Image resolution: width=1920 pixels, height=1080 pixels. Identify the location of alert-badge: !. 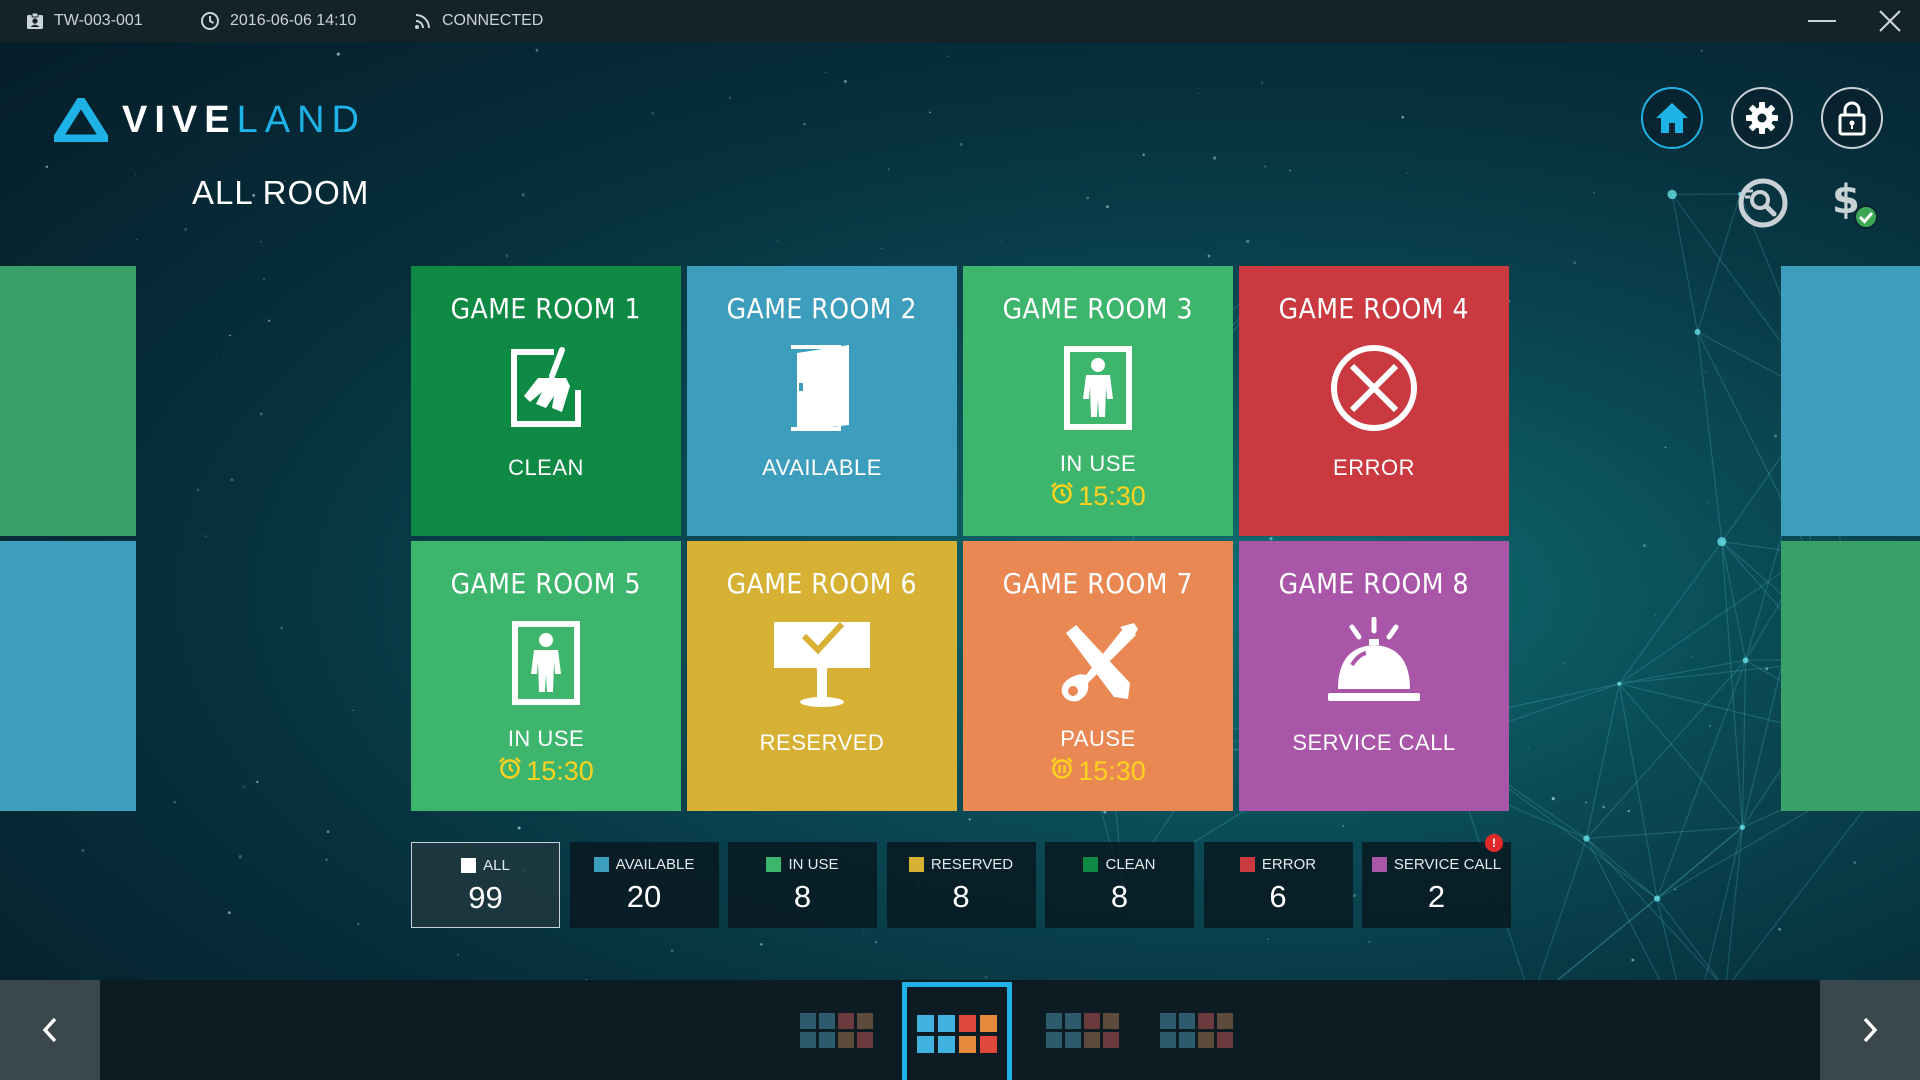
(1494, 843).